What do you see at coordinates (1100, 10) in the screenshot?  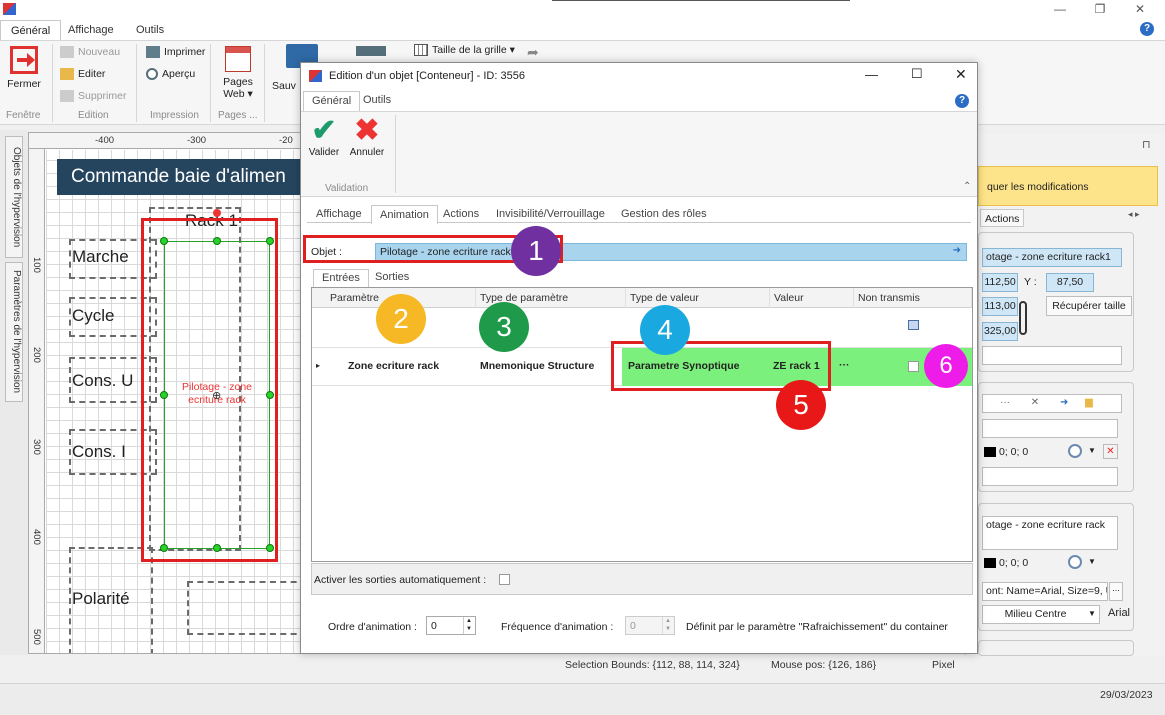 I see `maximize-icon: ❐` at bounding box center [1100, 10].